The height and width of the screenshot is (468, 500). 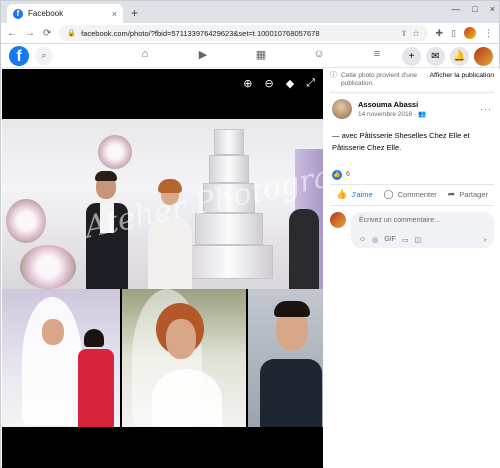 What do you see at coordinates (285, 358) in the screenshot?
I see `photo-groom-closeup` at bounding box center [285, 358].